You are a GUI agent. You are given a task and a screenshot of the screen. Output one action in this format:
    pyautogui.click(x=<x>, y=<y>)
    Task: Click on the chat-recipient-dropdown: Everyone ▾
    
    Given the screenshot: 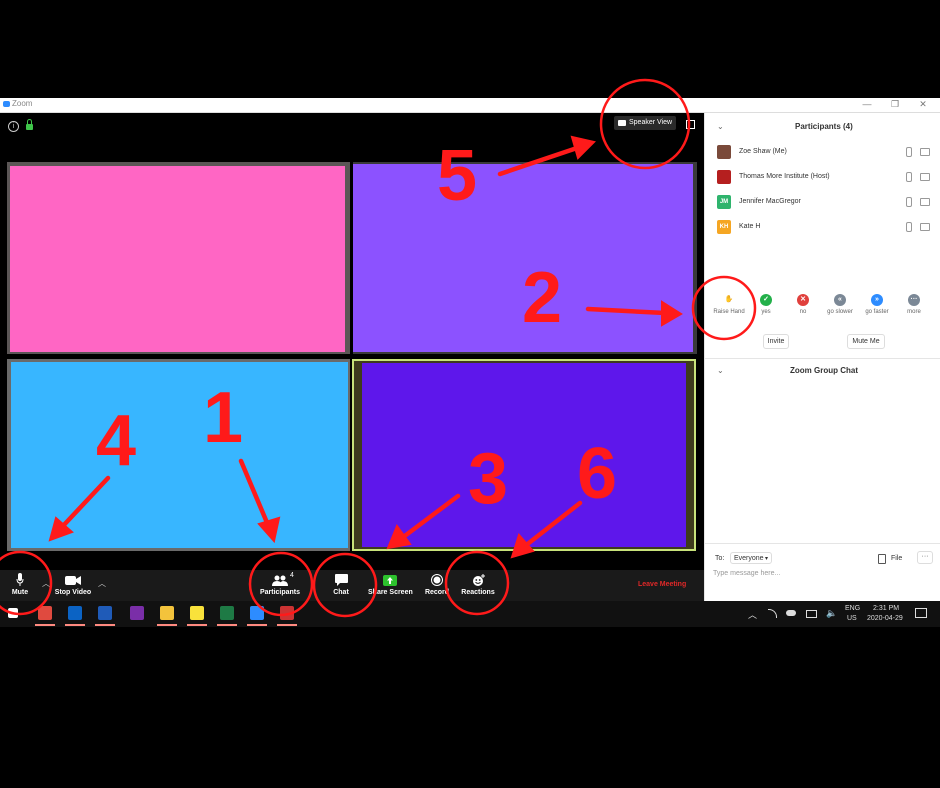 What is the action you would take?
    pyautogui.click(x=751, y=558)
    